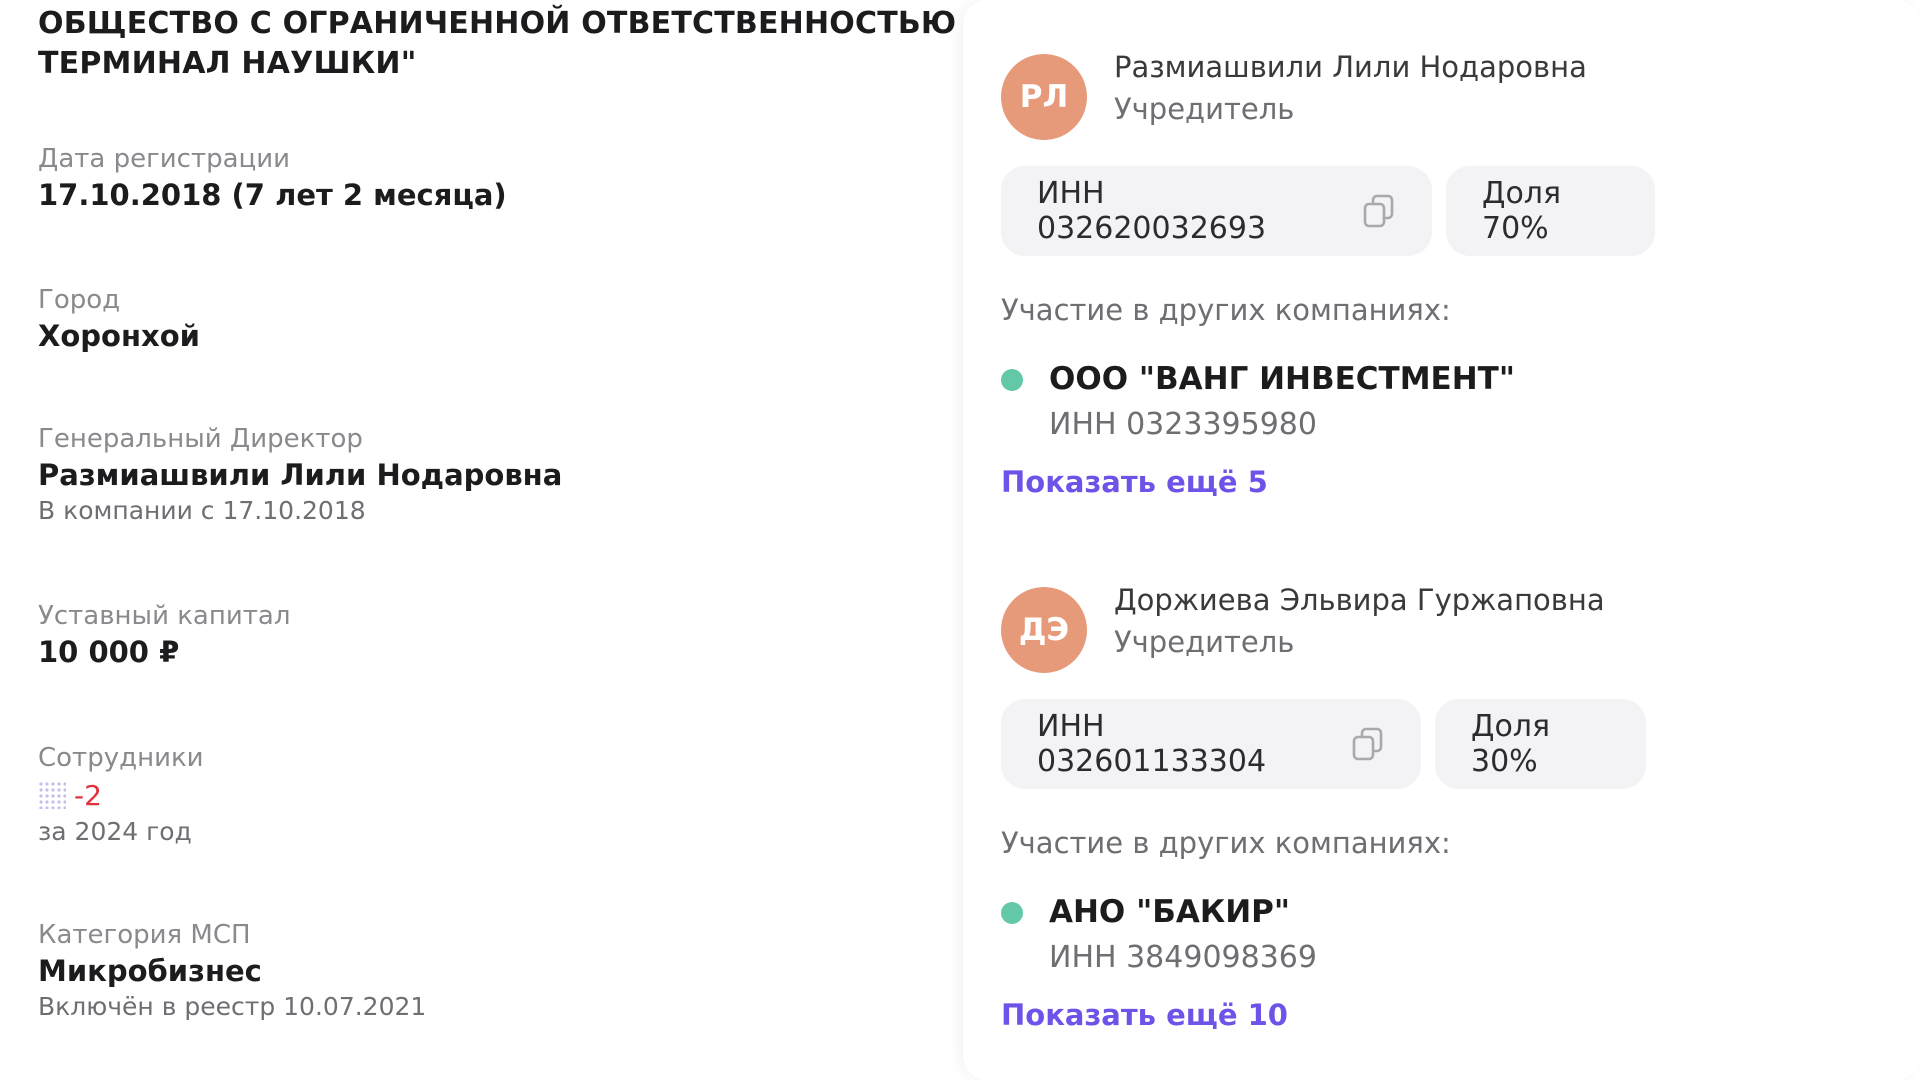 This screenshot has height=1080, width=1920. What do you see at coordinates (1152, 744) in the screenshot?
I see `inn-value: ИНН 032601133304` at bounding box center [1152, 744].